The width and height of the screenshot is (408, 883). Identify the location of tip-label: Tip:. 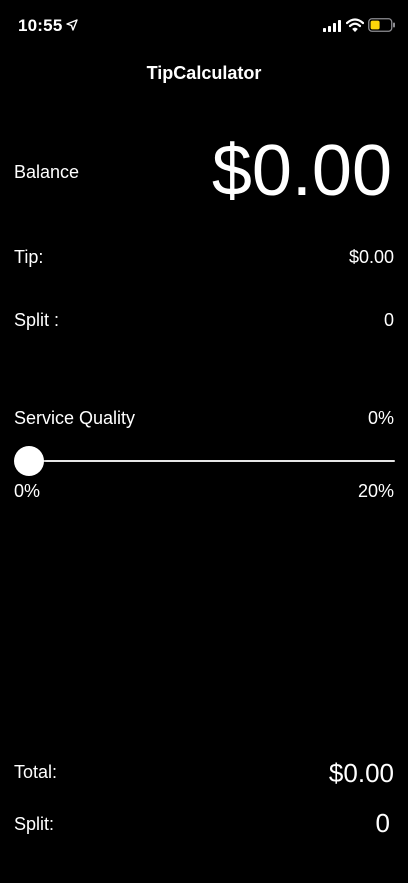
(29, 257).